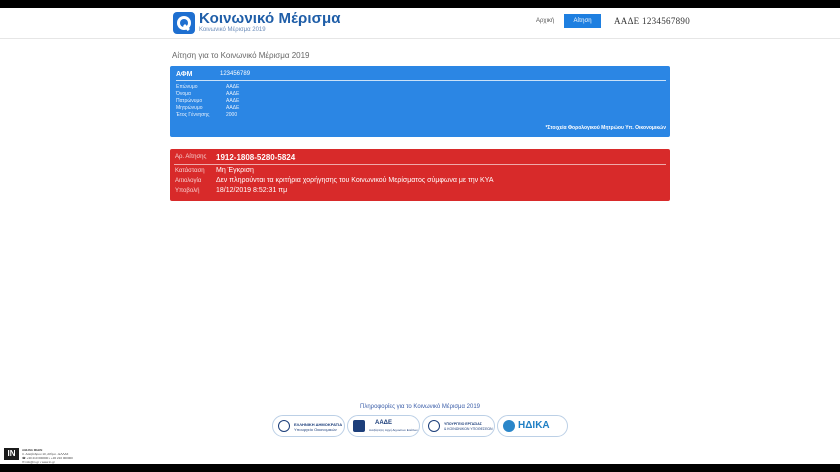 This screenshot has height=472, width=840. Describe the element at coordinates (393, 430) in the screenshot. I see `logo-line: Ανεξάρτητη Αρχή Δημοσίων Εσόδων` at that location.